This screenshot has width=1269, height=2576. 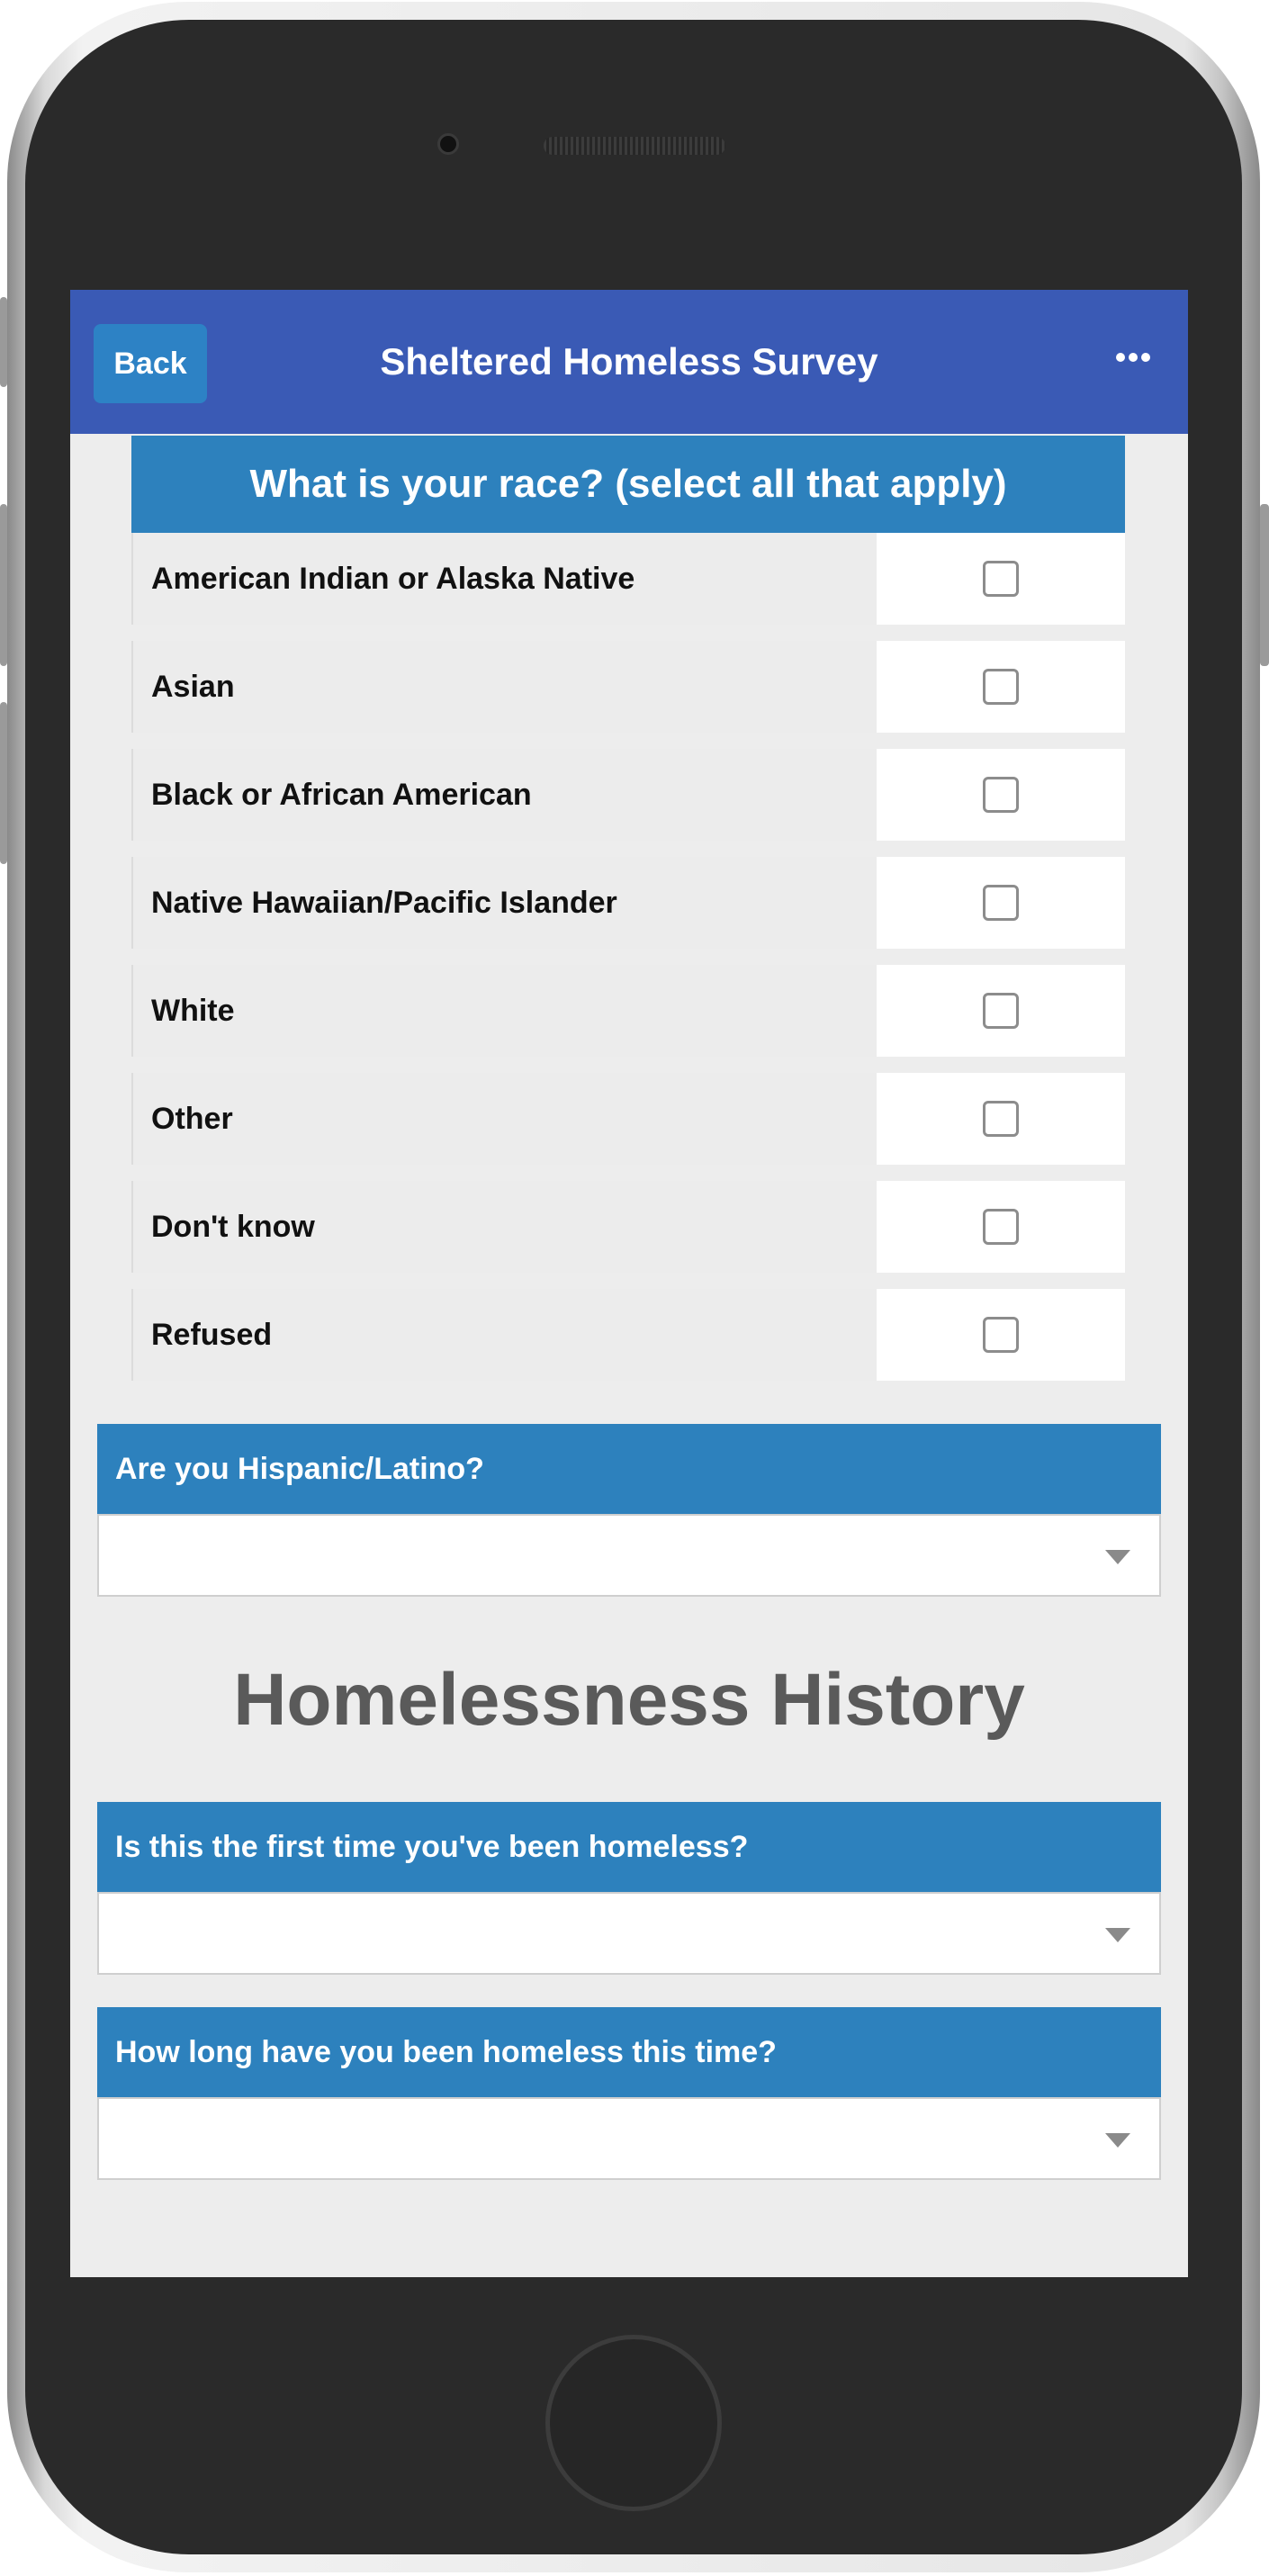 I want to click on section-title: Homelessness History, so click(x=629, y=1700).